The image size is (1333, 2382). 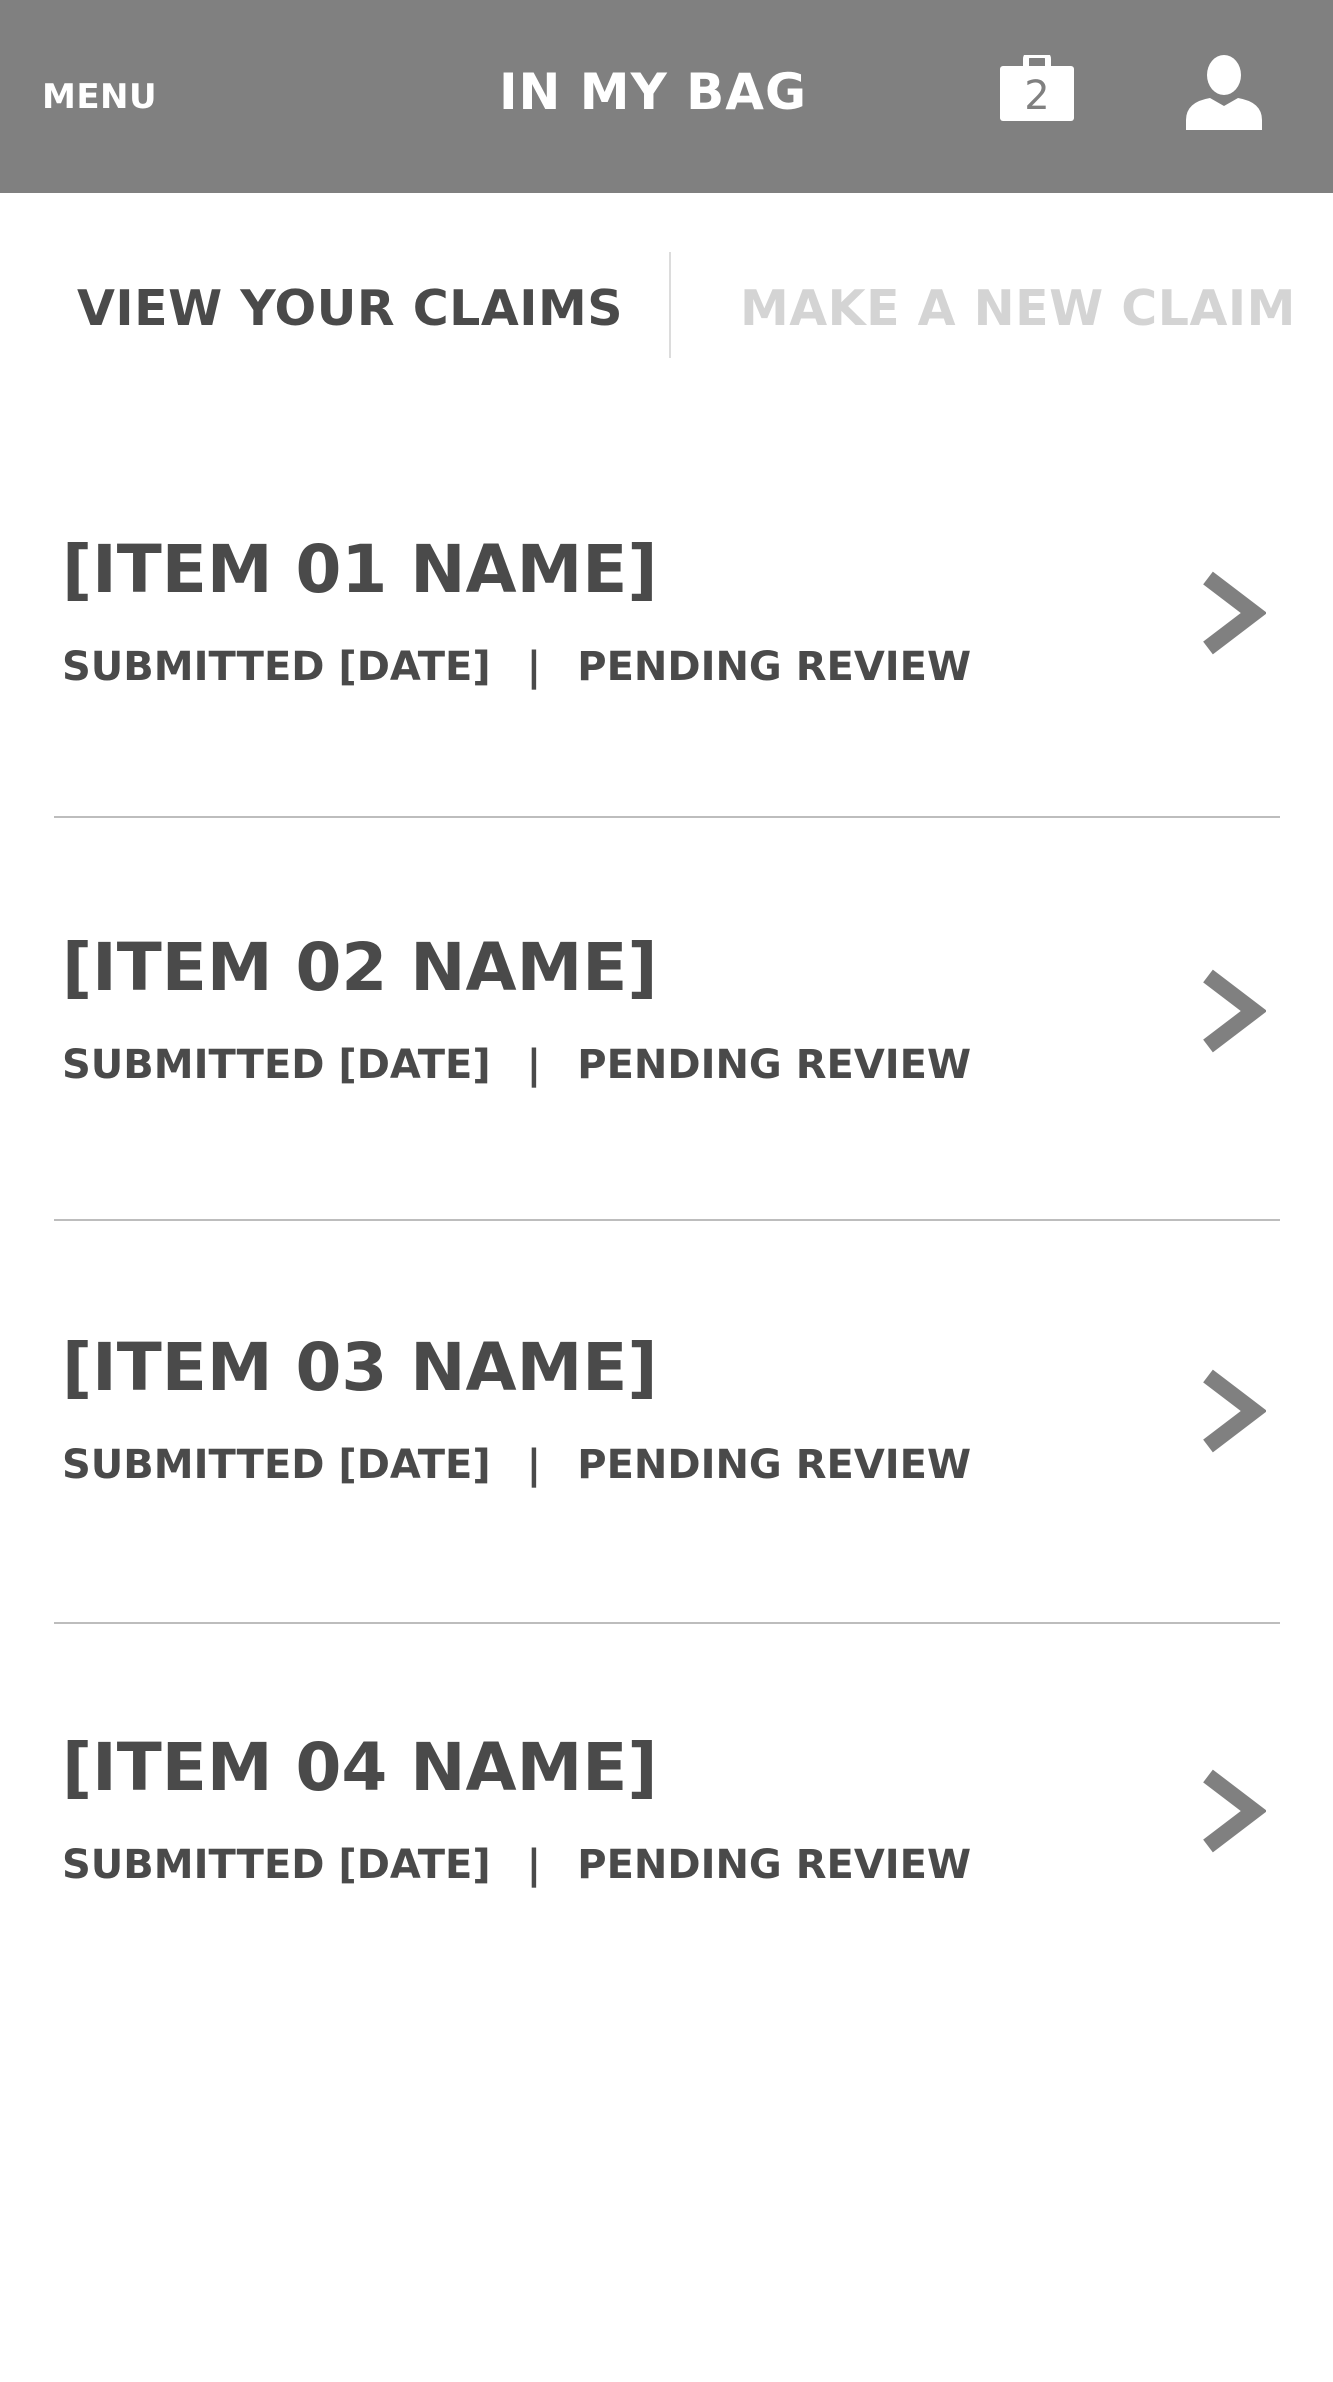 What do you see at coordinates (360, 569) in the screenshot?
I see `claim-item-name: [ITEM 01 NAME]` at bounding box center [360, 569].